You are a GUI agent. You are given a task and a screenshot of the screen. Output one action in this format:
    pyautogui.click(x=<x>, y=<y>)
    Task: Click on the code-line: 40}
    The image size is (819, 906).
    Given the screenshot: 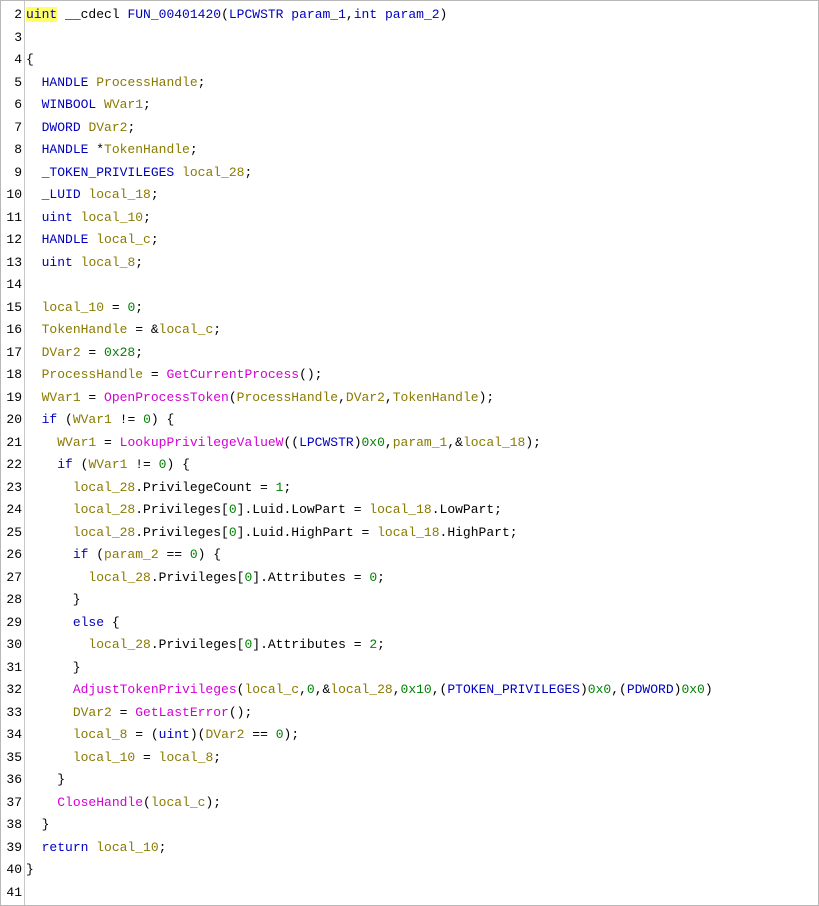 What is the action you would take?
    pyautogui.click(x=409, y=870)
    